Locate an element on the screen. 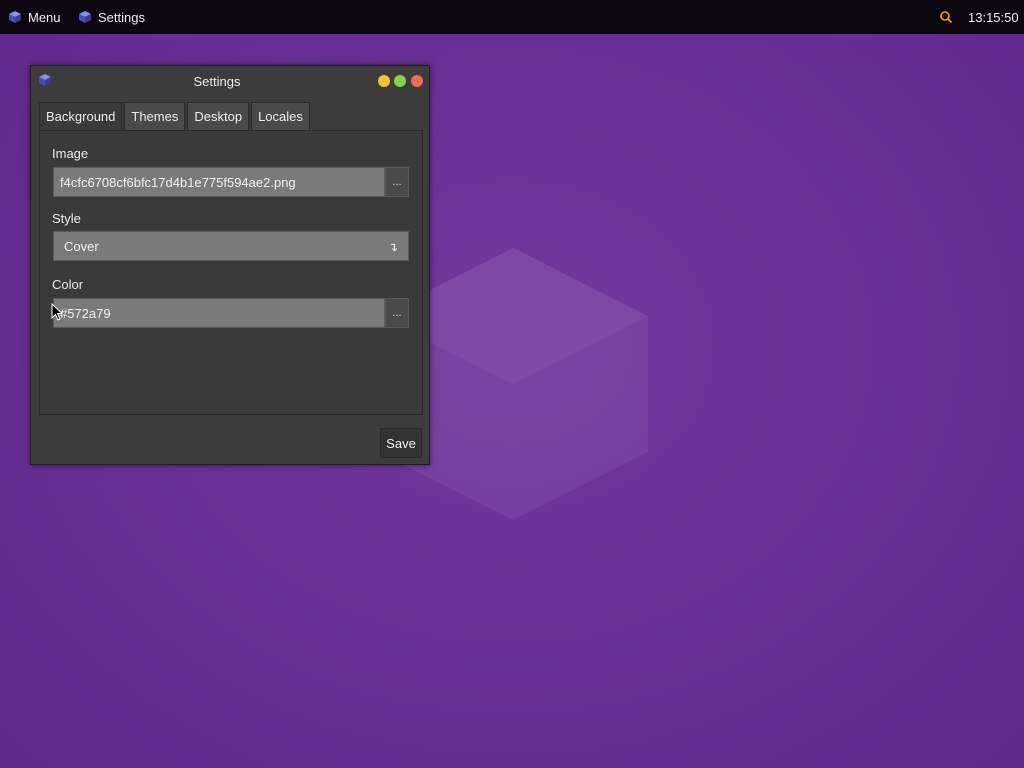 This screenshot has height=768, width=1024. clock: 13:15:50 is located at coordinates (993, 17).